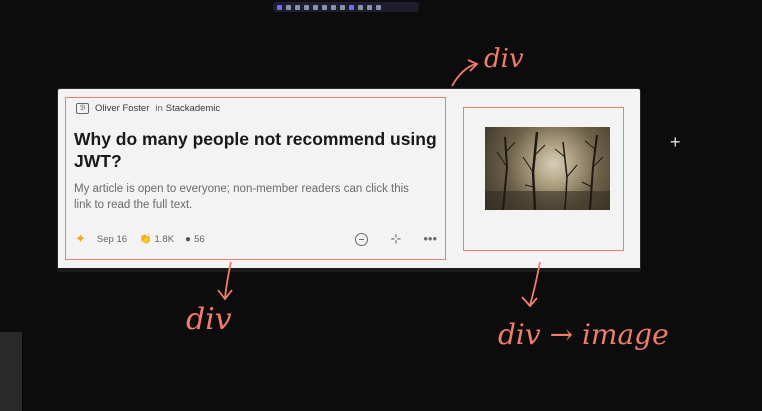 The height and width of the screenshot is (411, 762). What do you see at coordinates (288, 7) in the screenshot?
I see `tool-hand-icon` at bounding box center [288, 7].